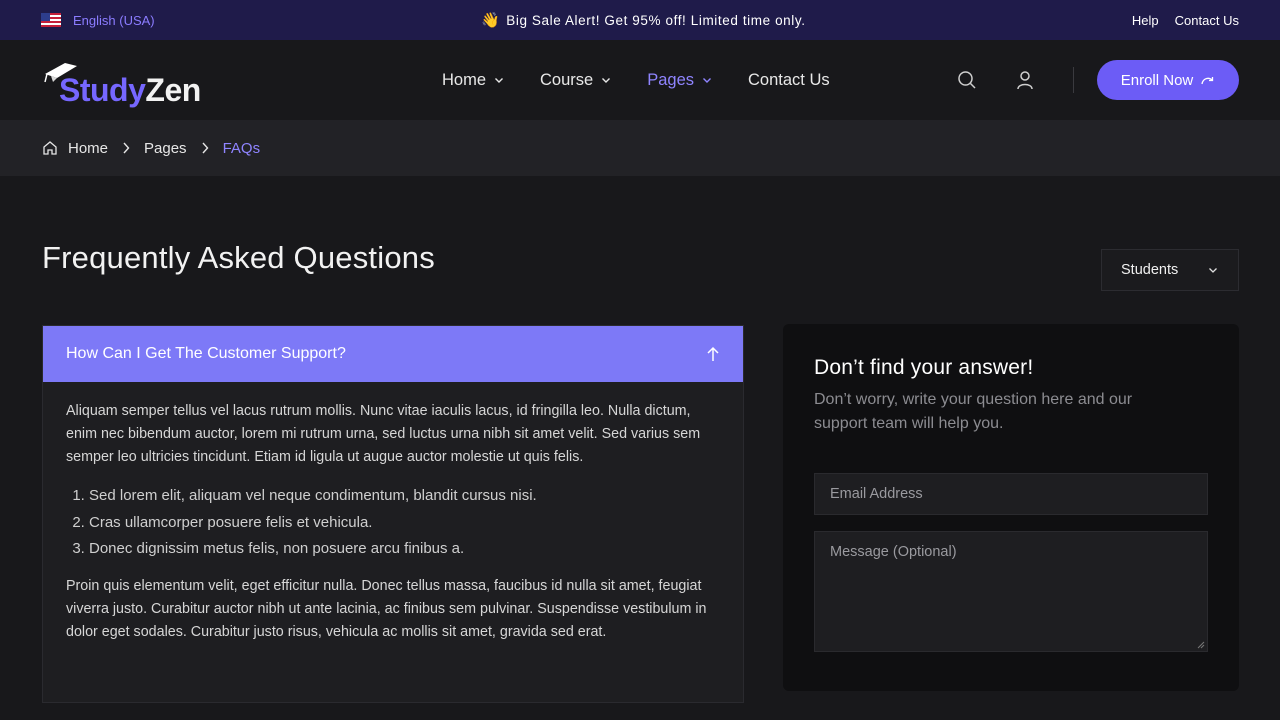 The image size is (1280, 720). What do you see at coordinates (567, 79) in the screenshot?
I see `nav-label: Course` at bounding box center [567, 79].